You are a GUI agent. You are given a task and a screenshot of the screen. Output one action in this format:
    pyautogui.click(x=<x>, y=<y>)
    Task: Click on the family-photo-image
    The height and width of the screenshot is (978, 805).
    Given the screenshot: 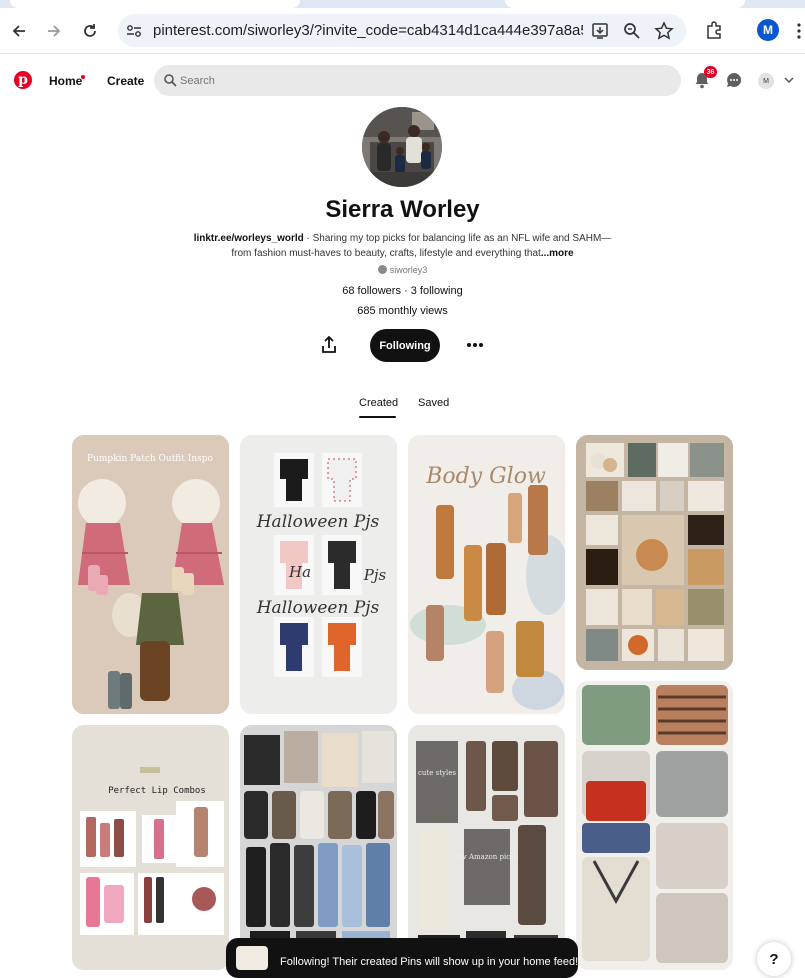 What is the action you would take?
    pyautogui.click(x=402, y=147)
    